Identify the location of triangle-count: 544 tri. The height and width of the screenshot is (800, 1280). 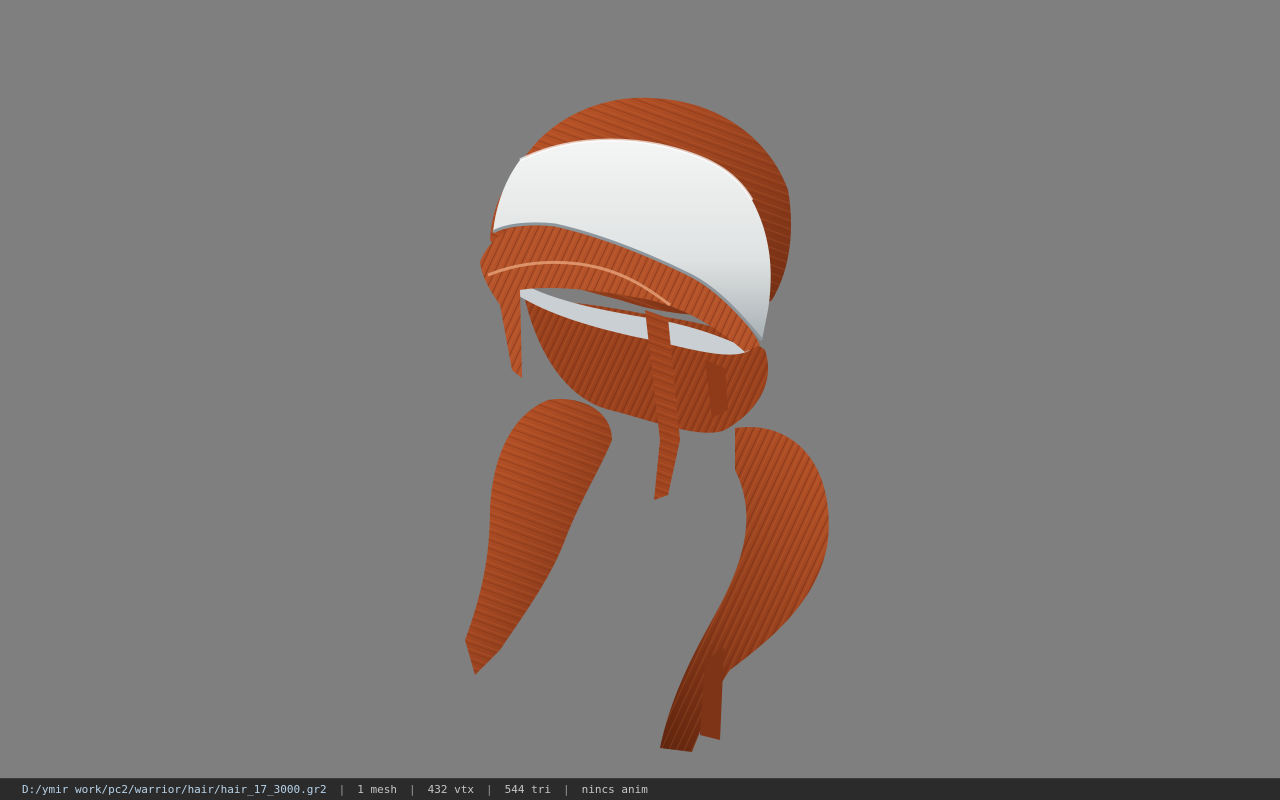
(527, 789).